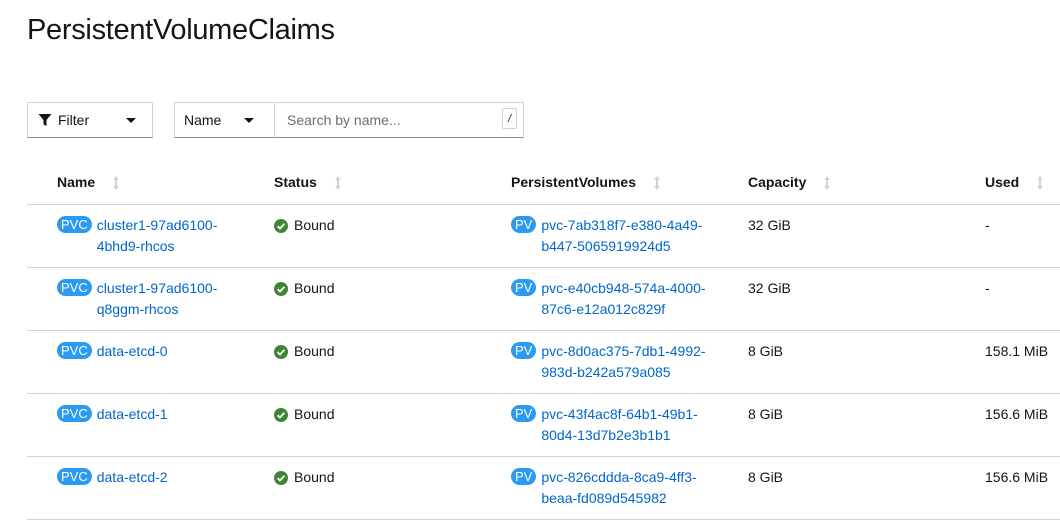 The image size is (1060, 528). Describe the element at coordinates (224, 120) in the screenshot. I see `attribute-dropdown: Name` at that location.